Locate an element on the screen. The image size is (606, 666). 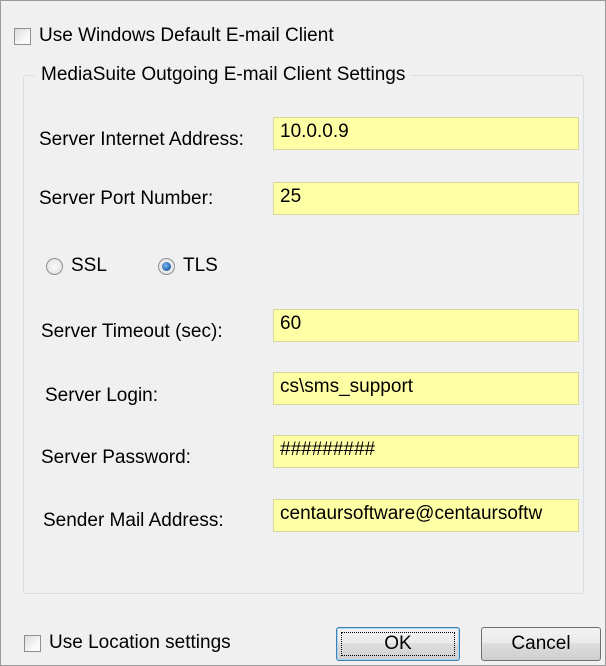
timeout-input: 60 is located at coordinates (426, 325).